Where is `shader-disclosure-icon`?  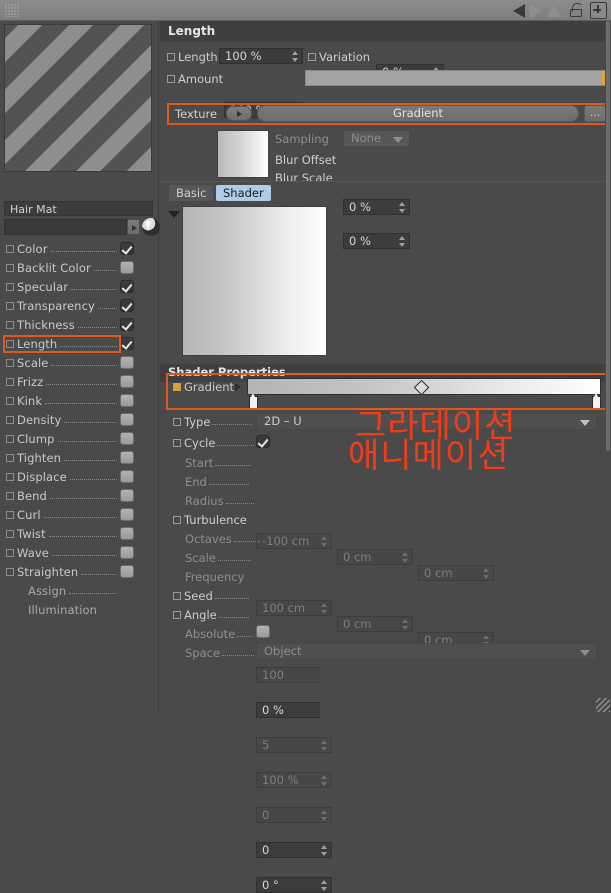 shader-disclosure-icon is located at coordinates (174, 214).